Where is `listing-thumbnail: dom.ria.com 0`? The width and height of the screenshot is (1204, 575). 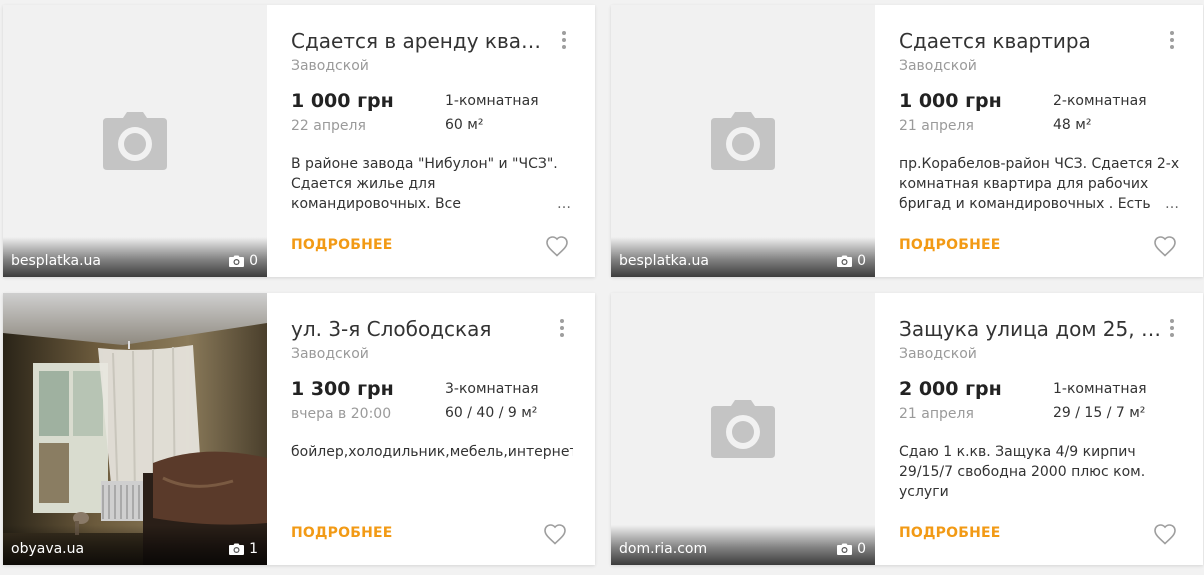
listing-thumbnail: dom.ria.com 0 is located at coordinates (743, 429).